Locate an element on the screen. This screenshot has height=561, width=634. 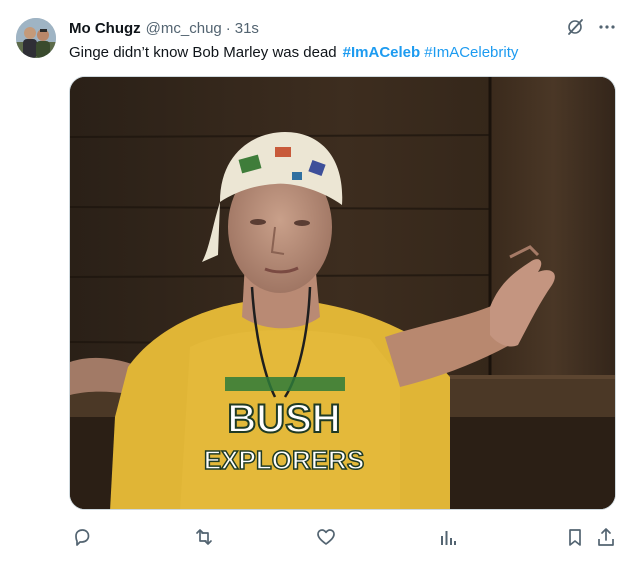
author-name: Mo Chugz is located at coordinates (105, 28).